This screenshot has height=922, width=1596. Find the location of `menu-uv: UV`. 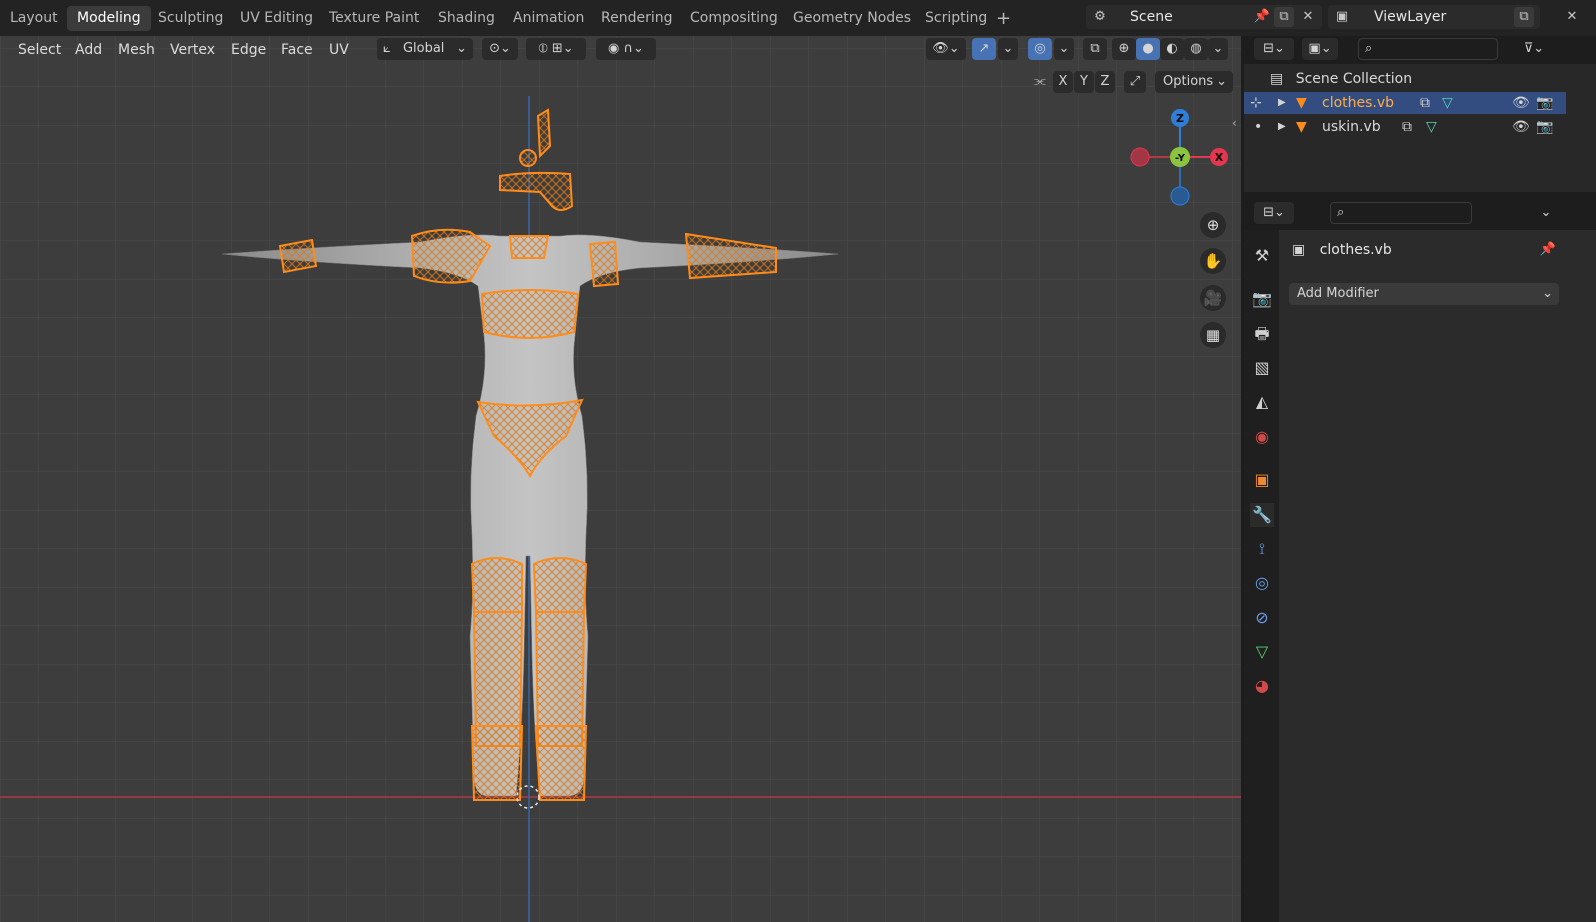

menu-uv: UV is located at coordinates (339, 50).